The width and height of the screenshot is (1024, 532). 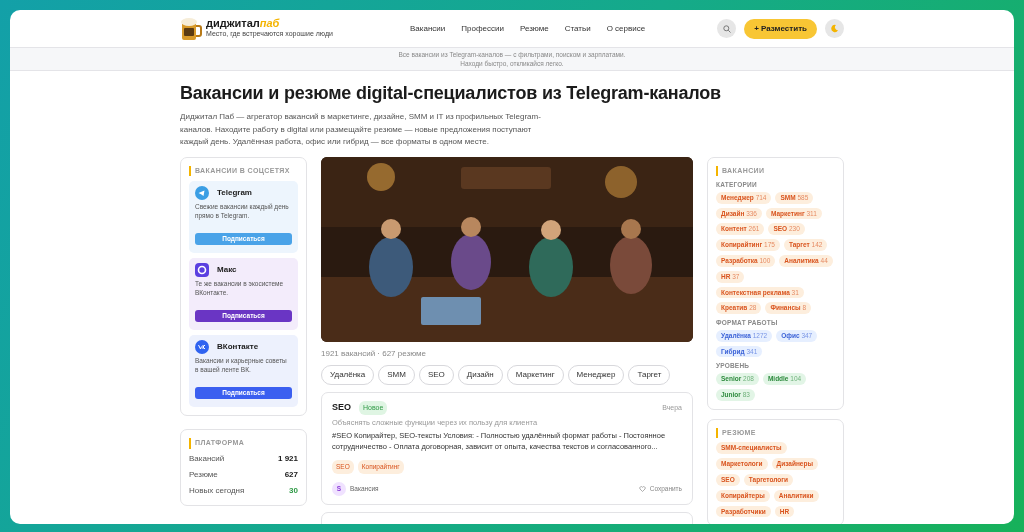 What do you see at coordinates (482, 28) in the screenshot?
I see `nav-link: Профессии` at bounding box center [482, 28].